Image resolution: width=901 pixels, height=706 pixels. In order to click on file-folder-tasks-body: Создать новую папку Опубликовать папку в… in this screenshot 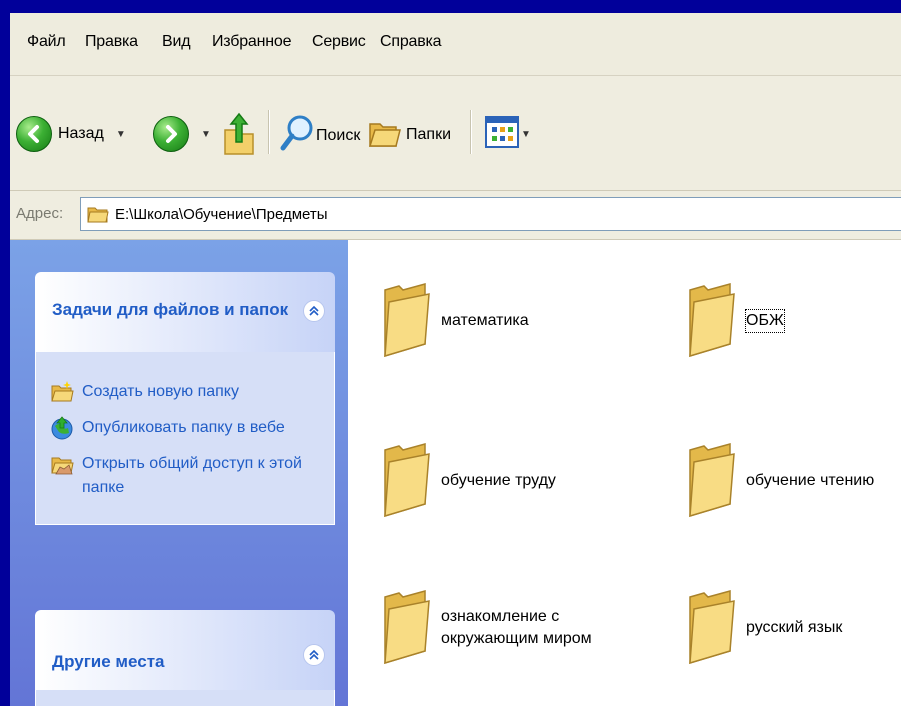, I will do `click(185, 438)`.